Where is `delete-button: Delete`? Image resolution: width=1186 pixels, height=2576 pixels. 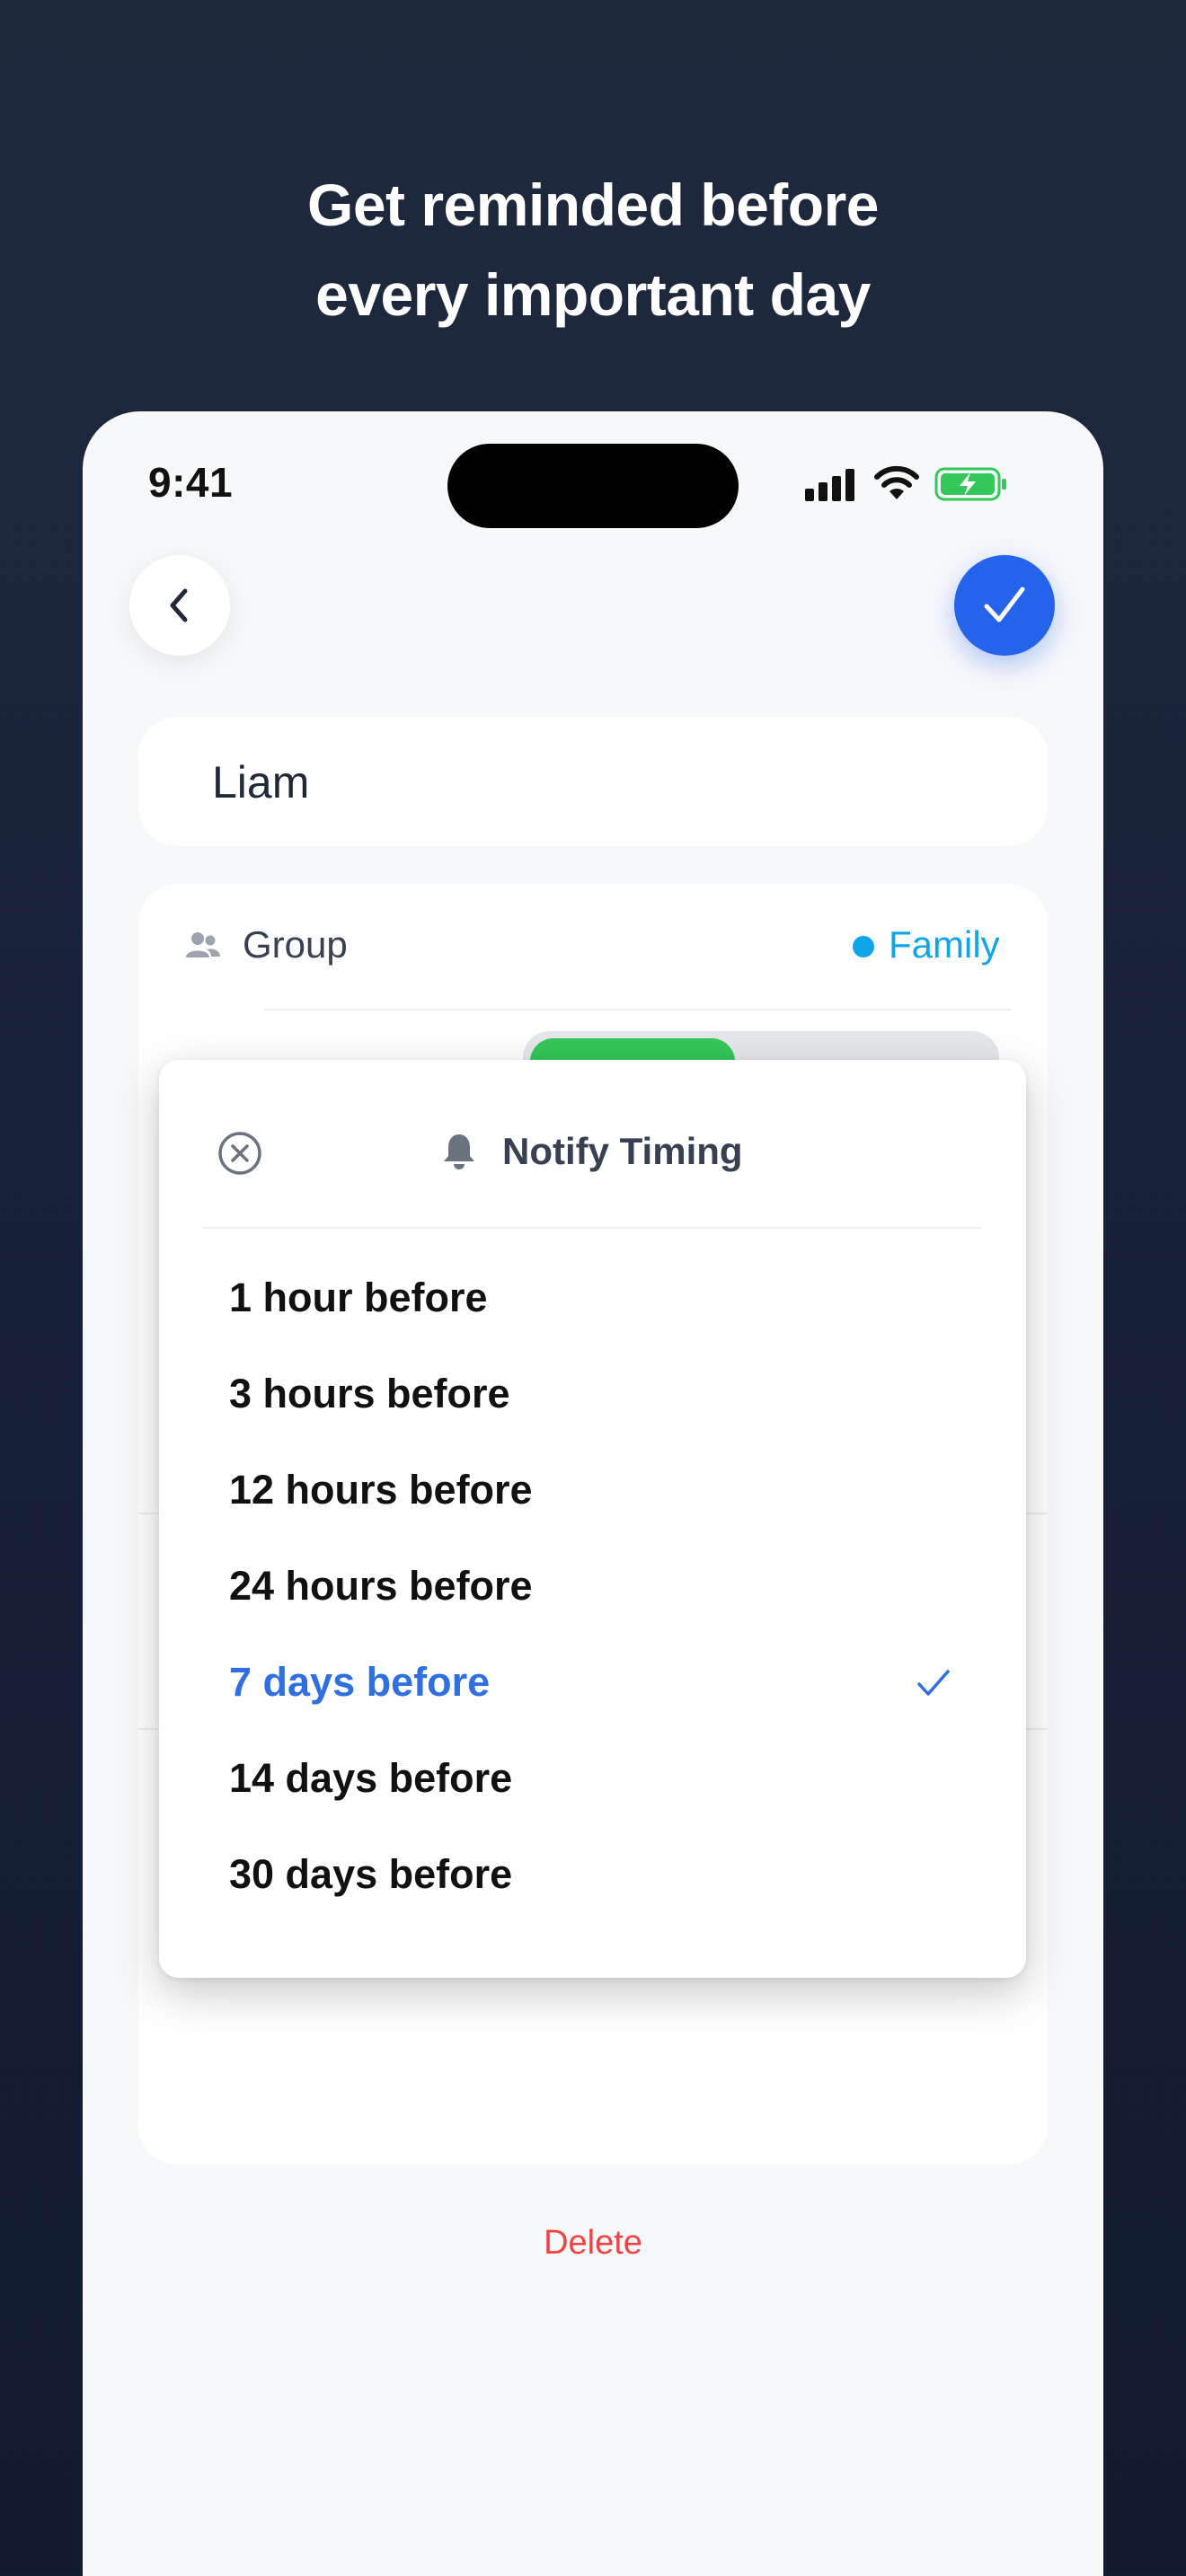
delete-button: Delete is located at coordinates (593, 2243).